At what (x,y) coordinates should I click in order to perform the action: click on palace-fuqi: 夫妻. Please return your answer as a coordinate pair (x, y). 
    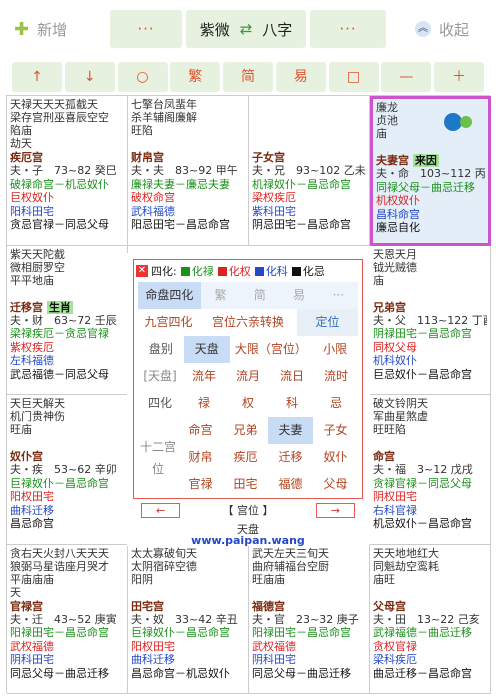
    Looking at the image, I should click on (290, 430).